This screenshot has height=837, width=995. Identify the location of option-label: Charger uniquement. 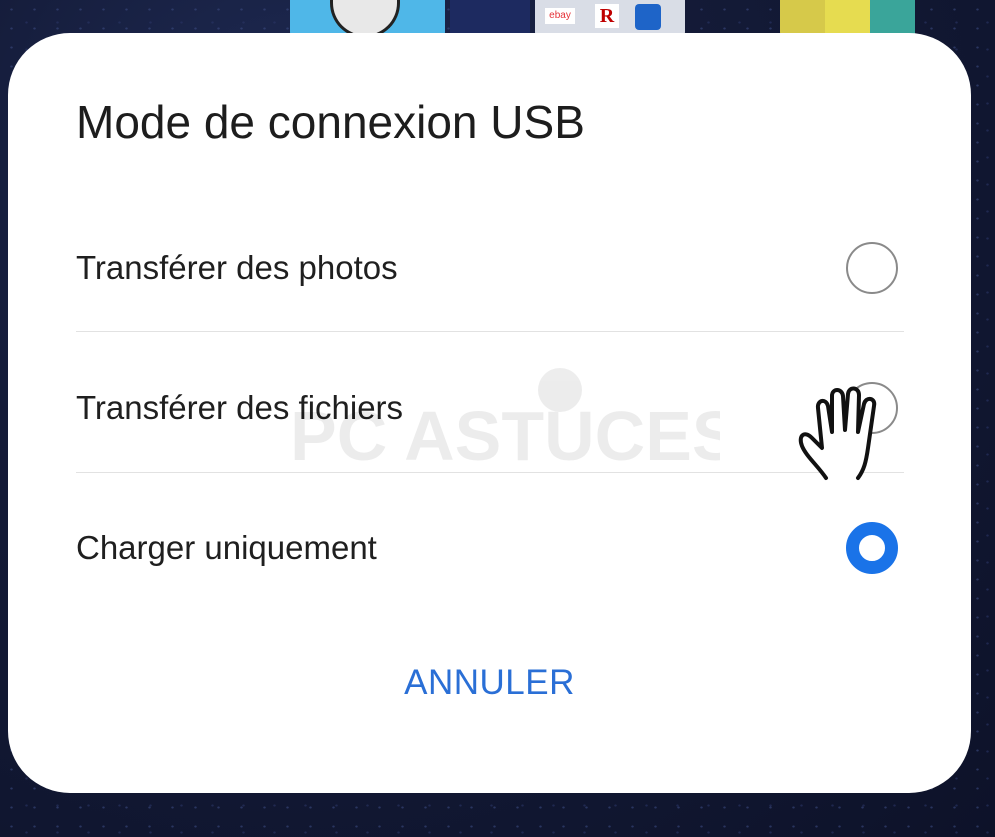
(226, 547).